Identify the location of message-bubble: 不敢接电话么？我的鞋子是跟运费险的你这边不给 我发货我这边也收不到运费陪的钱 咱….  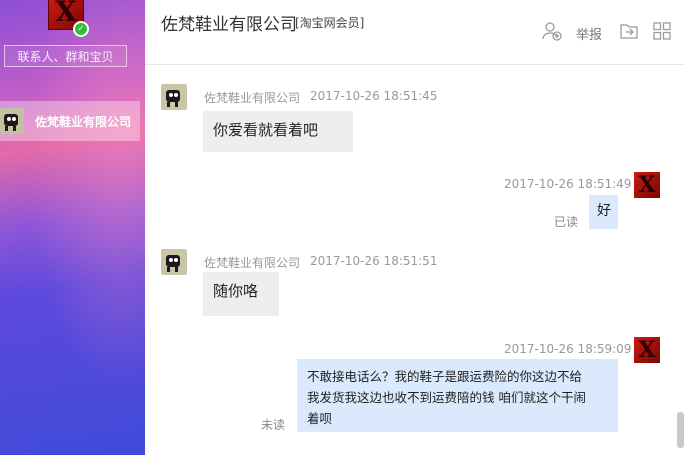
(457, 395).